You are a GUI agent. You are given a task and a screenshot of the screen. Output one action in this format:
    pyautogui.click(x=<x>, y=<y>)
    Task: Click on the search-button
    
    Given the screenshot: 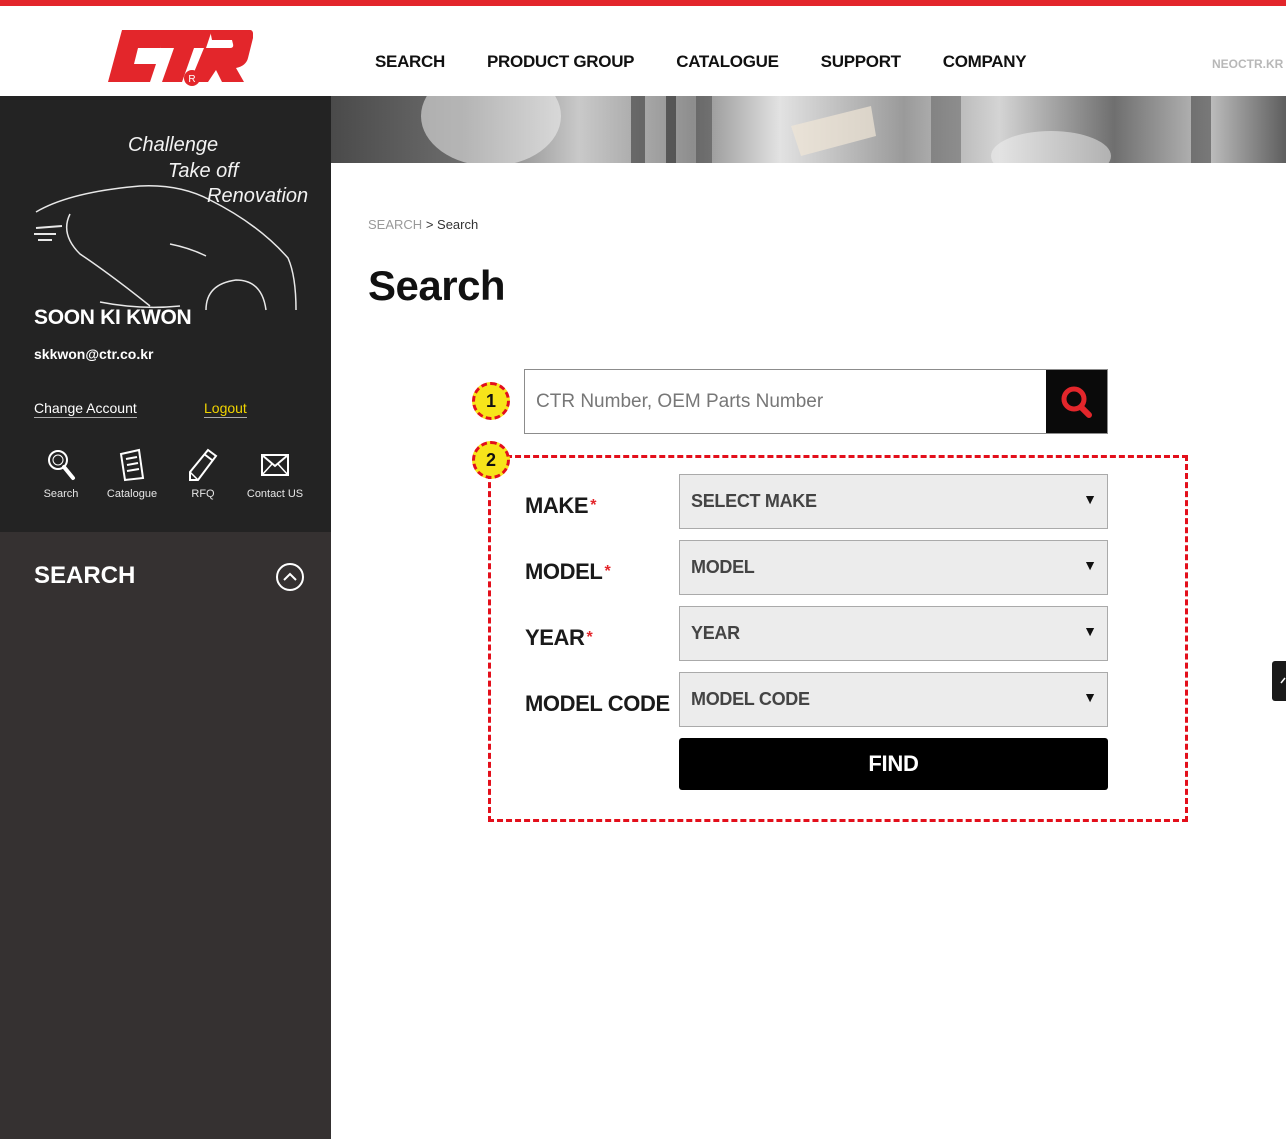 What is the action you would take?
    pyautogui.click(x=1076, y=401)
    